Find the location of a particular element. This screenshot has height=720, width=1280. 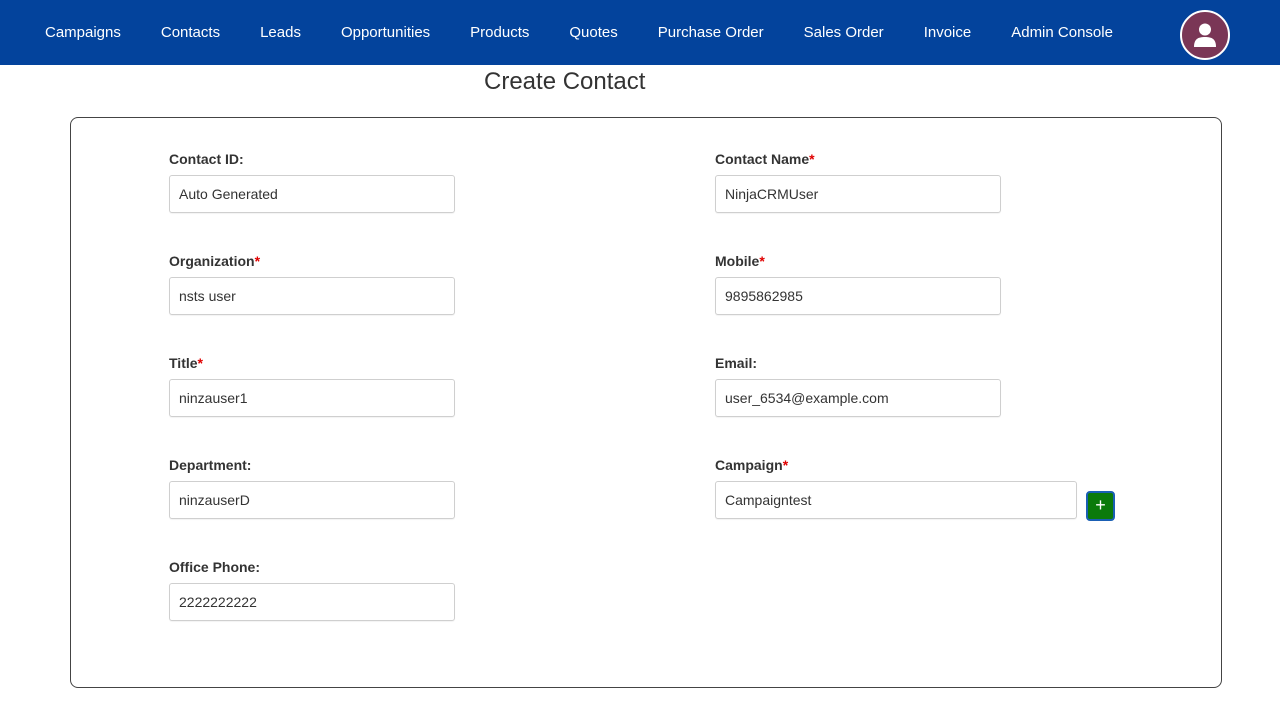

nav-item-contacts: Contacts is located at coordinates (190, 32).